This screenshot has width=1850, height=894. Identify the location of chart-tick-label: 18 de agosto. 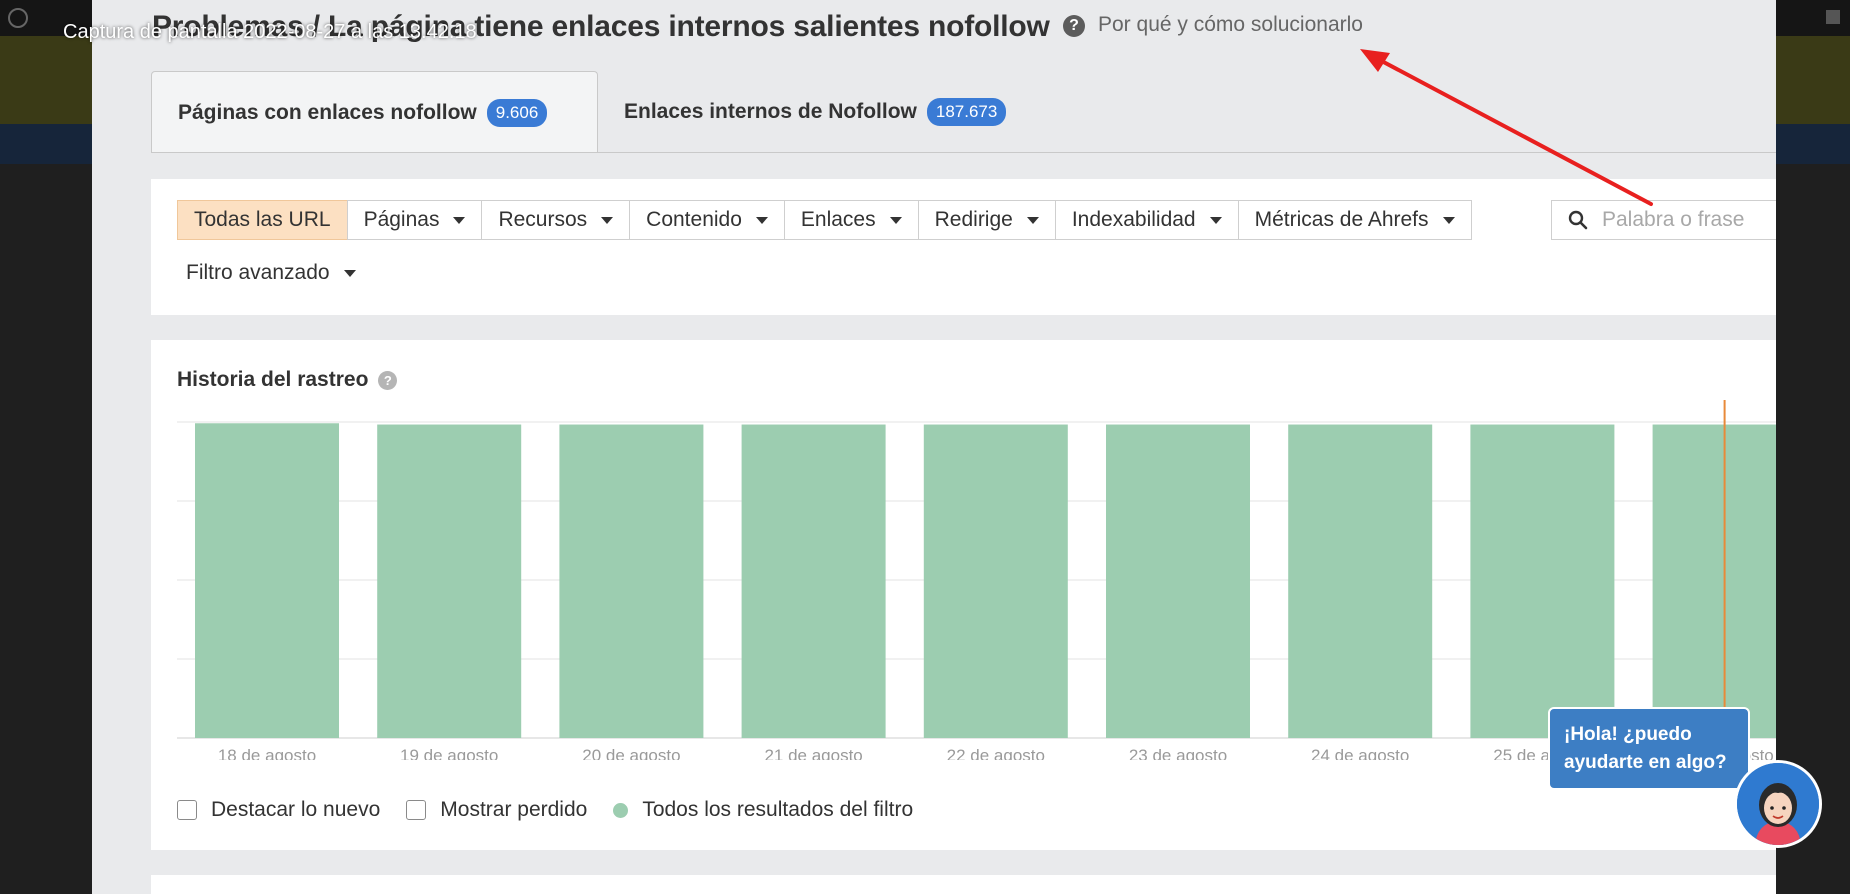
(267, 753).